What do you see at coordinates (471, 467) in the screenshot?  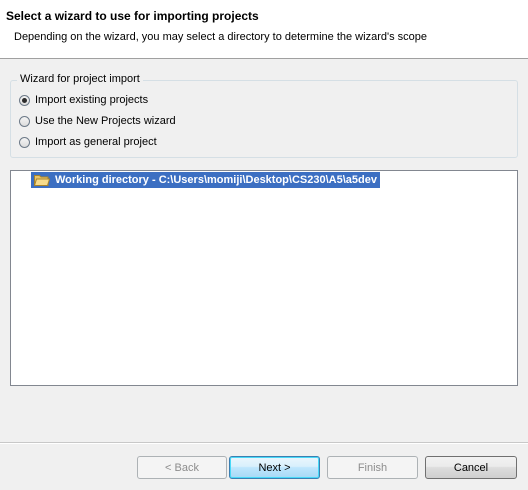 I see `cancel-button: Cancel` at bounding box center [471, 467].